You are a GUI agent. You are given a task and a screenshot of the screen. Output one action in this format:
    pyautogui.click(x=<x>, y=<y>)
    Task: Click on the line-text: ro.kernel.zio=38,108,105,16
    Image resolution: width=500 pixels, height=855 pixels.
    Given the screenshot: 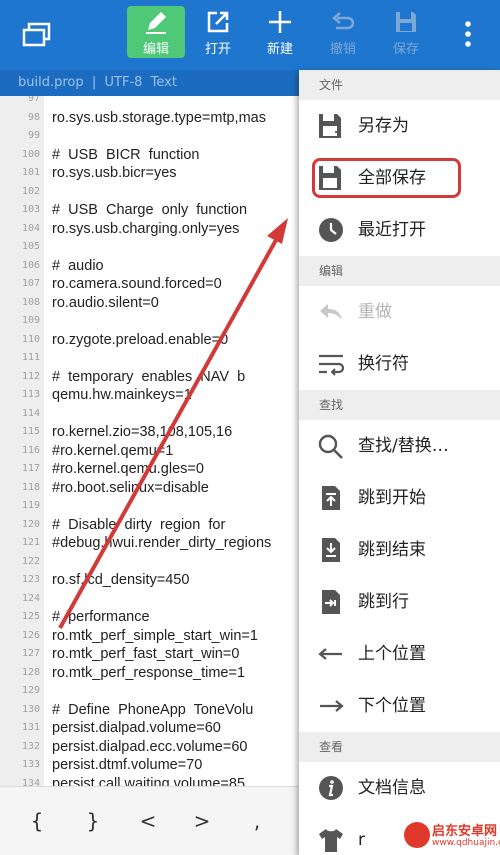 What is the action you would take?
    pyautogui.click(x=142, y=432)
    